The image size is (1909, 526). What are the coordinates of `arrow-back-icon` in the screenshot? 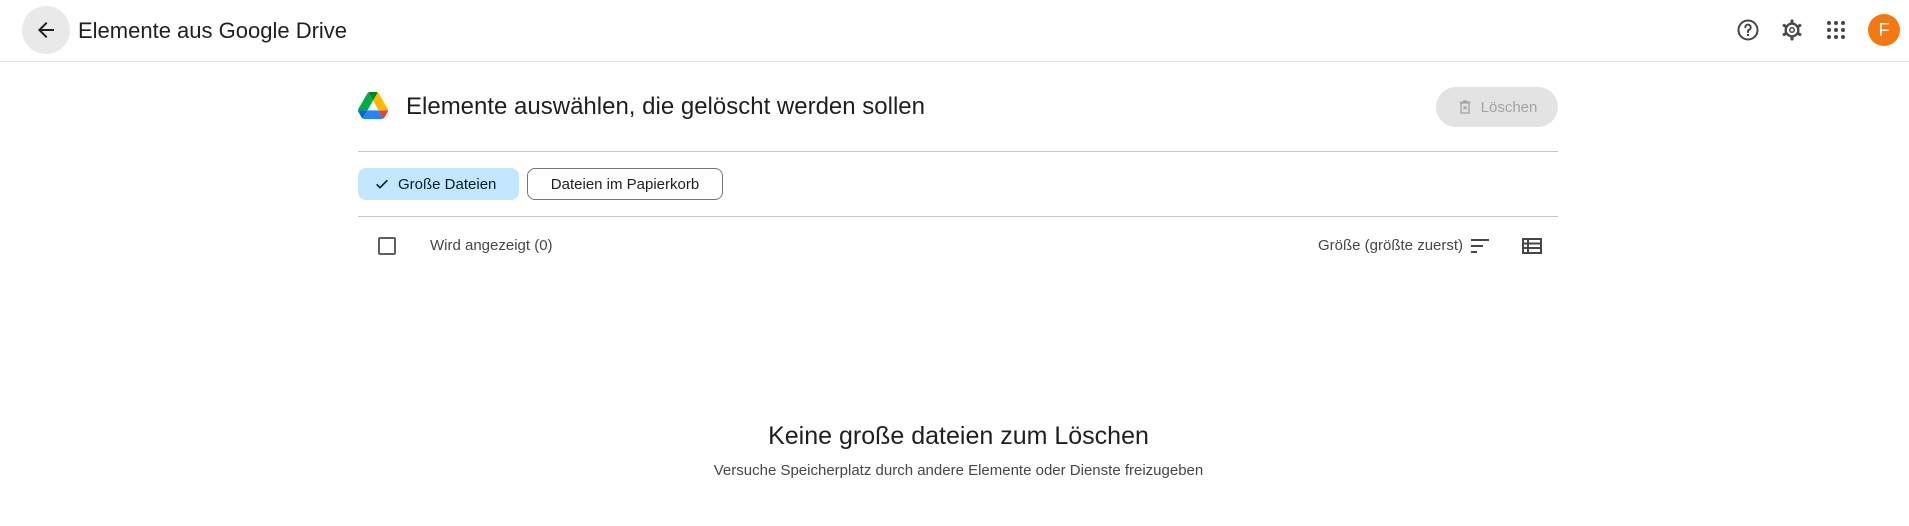 It's located at (46, 30).